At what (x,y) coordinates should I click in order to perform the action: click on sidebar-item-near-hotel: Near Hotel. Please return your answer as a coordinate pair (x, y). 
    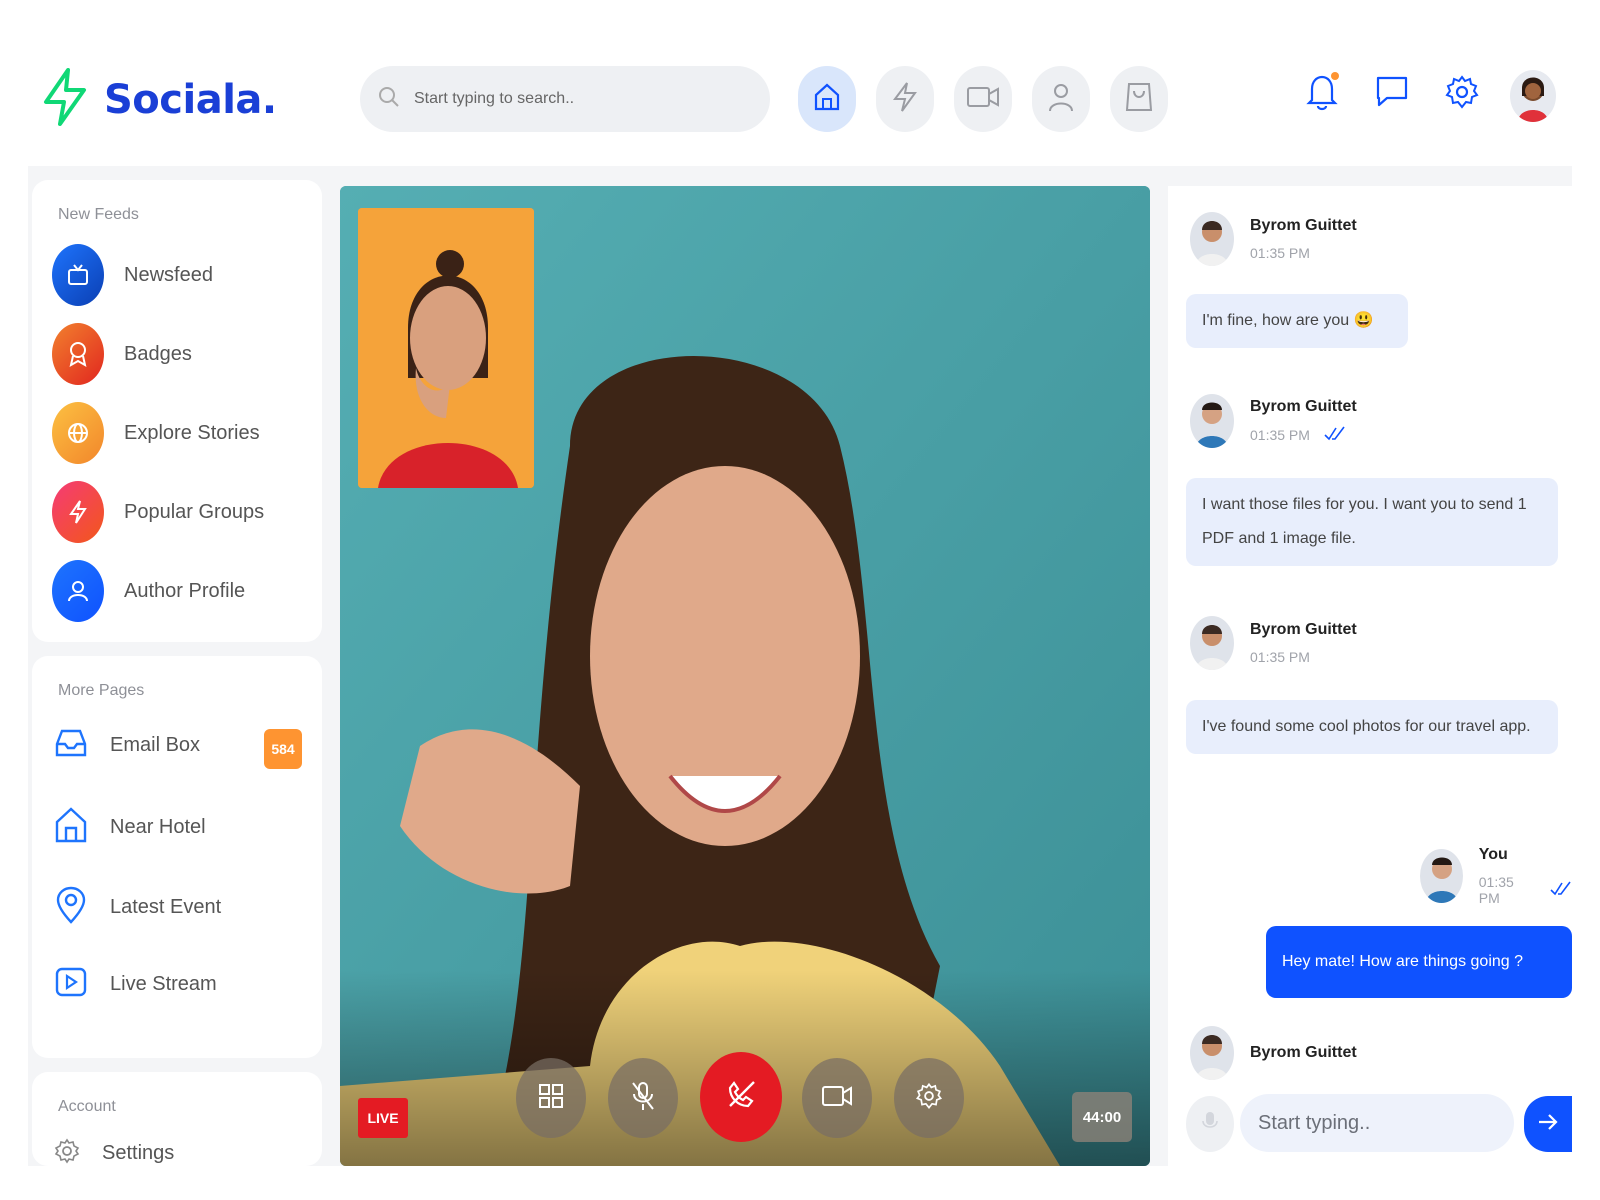
    Looking at the image, I should click on (130, 827).